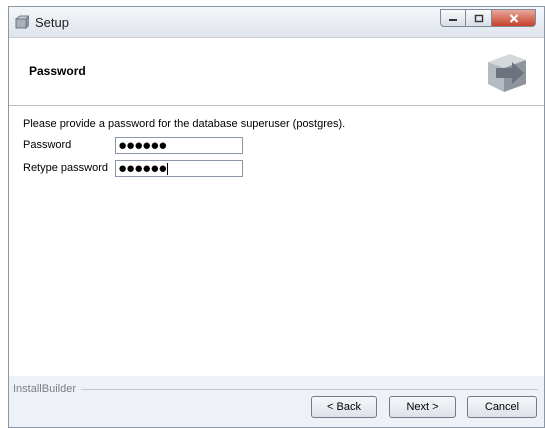  What do you see at coordinates (276, 22) in the screenshot?
I see `title-bar: Setup` at bounding box center [276, 22].